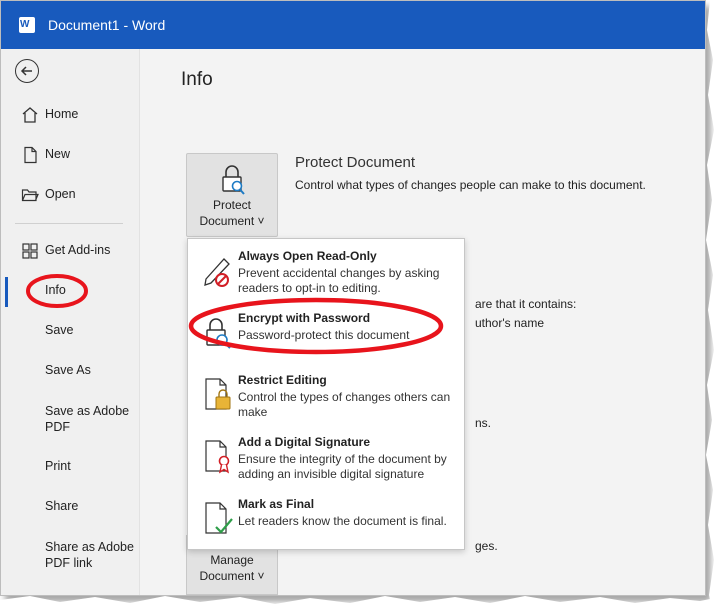 Image resolution: width=720 pixels, height=610 pixels. Describe the element at coordinates (59, 330) in the screenshot. I see `sidebar-item-label: Save` at that location.